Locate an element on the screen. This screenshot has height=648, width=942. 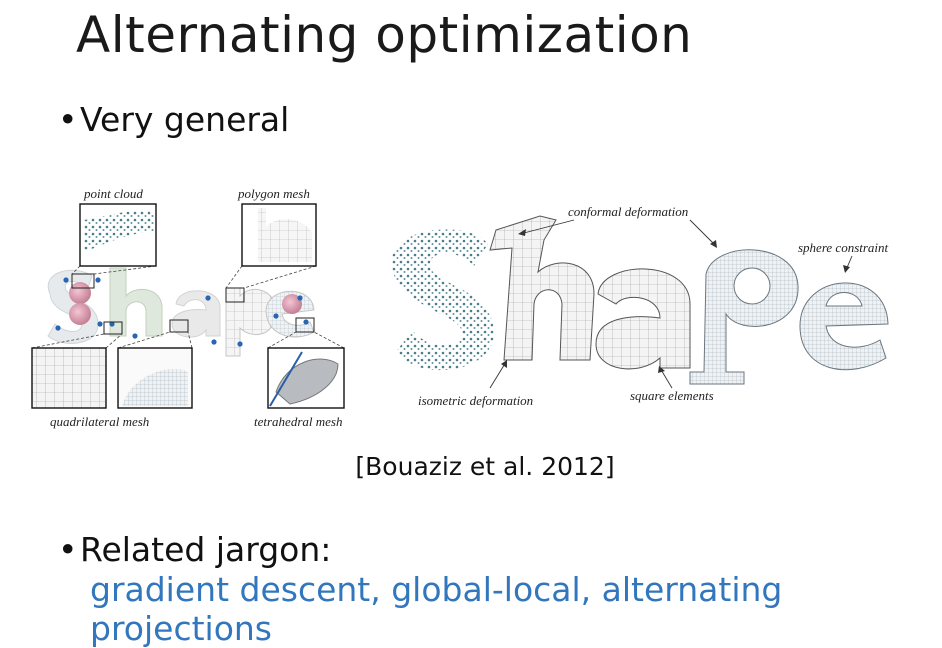
slide-title: Alternating optimization is located at coordinates (384, 35).